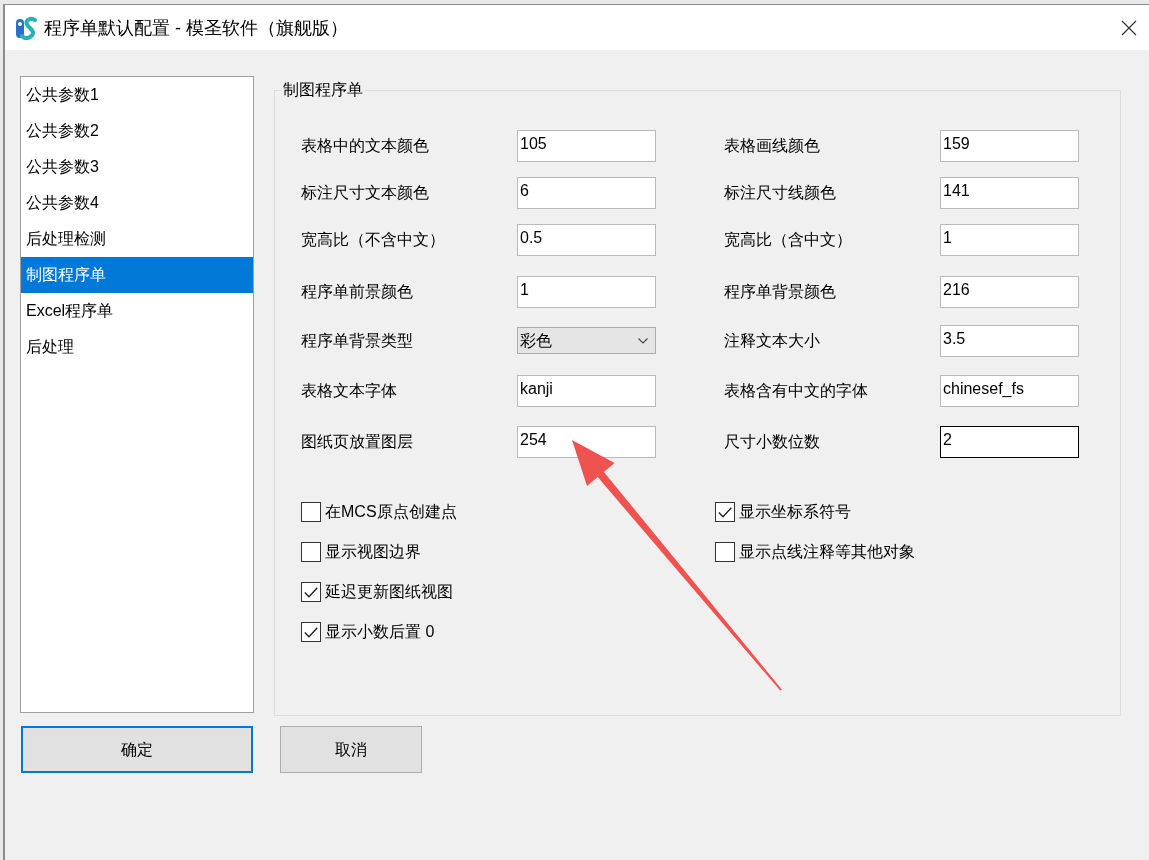 The image size is (1149, 860). What do you see at coordinates (389, 592) in the screenshot?
I see `checkbox-label: 延迟更新图纸视图` at bounding box center [389, 592].